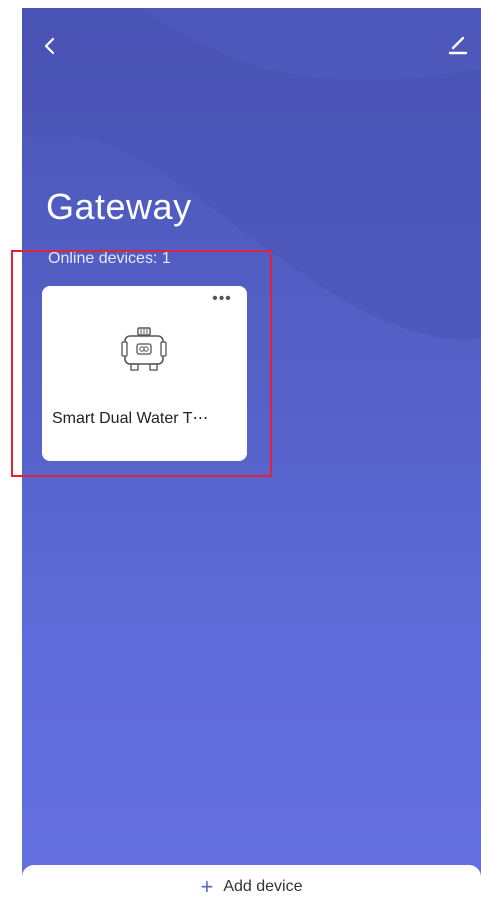 This screenshot has height=909, width=481. I want to click on add-device-label: Add device, so click(263, 886).